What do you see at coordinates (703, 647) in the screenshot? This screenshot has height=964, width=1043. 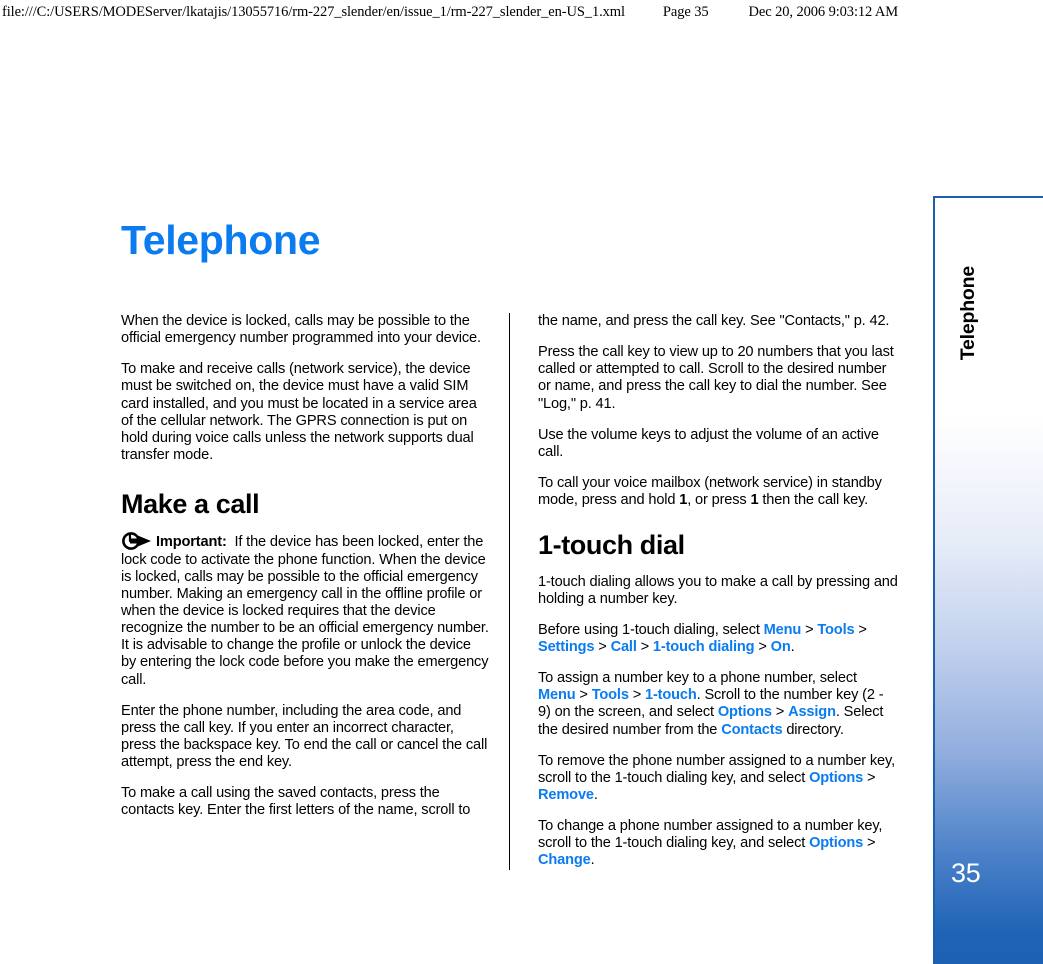 I see `ui-term-1-touch-dialing: 1-touch dialing` at bounding box center [703, 647].